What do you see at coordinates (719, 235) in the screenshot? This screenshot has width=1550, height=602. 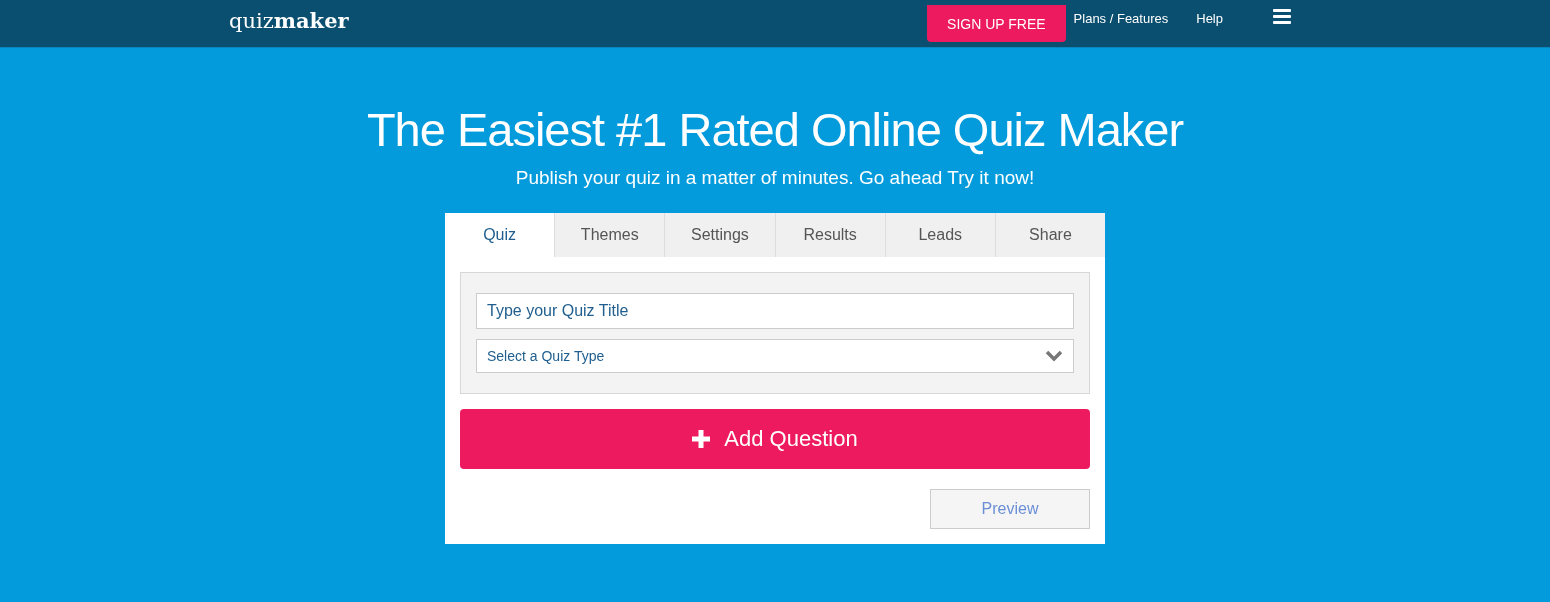 I see `tab: Settings` at bounding box center [719, 235].